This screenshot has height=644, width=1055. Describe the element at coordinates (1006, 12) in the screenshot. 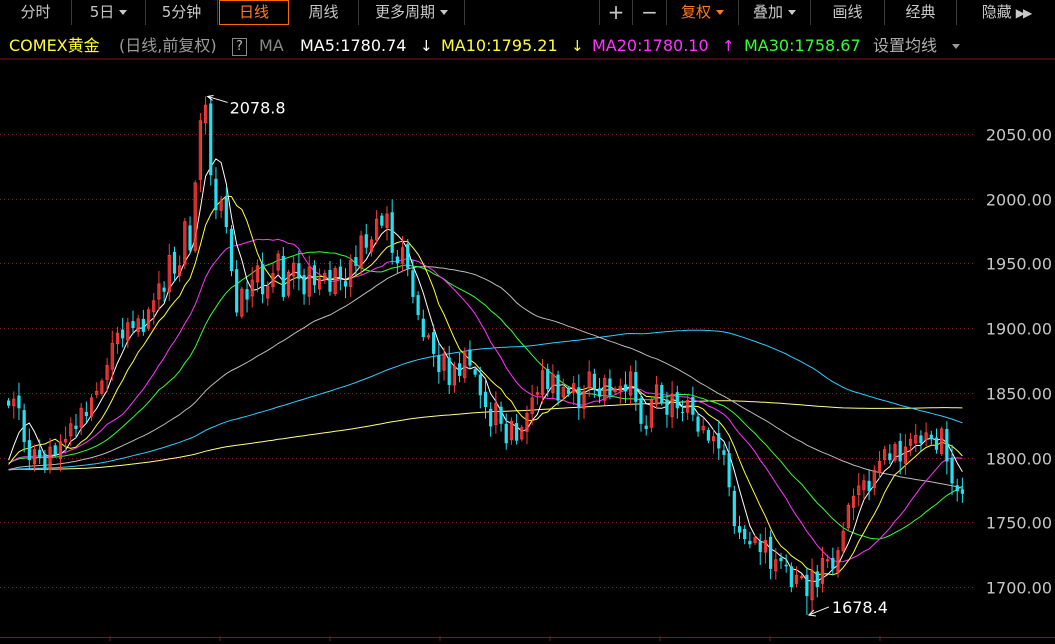

I see `hide-button: 隐藏 ▶▶` at that location.